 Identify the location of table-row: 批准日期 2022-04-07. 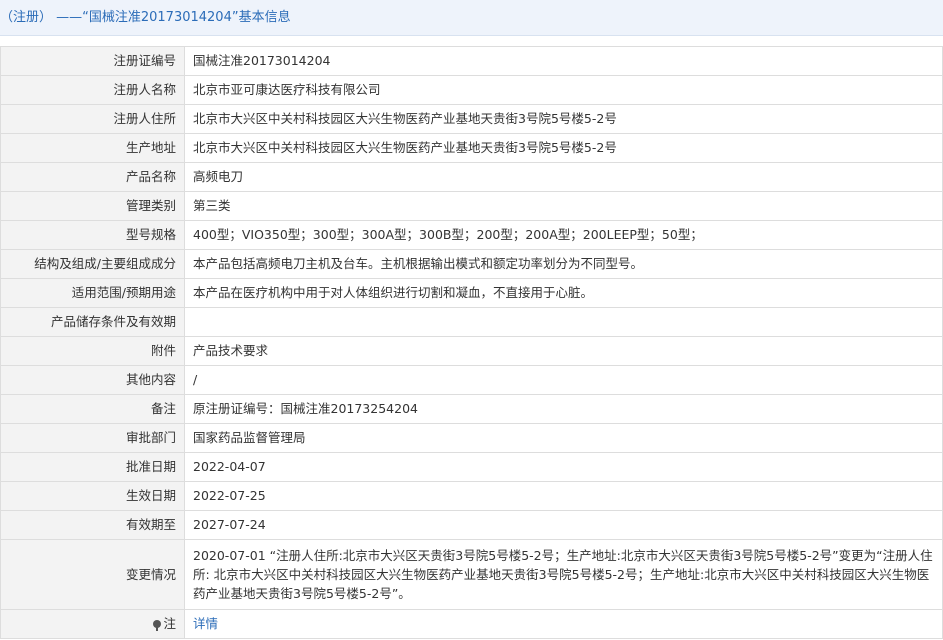
(471, 467).